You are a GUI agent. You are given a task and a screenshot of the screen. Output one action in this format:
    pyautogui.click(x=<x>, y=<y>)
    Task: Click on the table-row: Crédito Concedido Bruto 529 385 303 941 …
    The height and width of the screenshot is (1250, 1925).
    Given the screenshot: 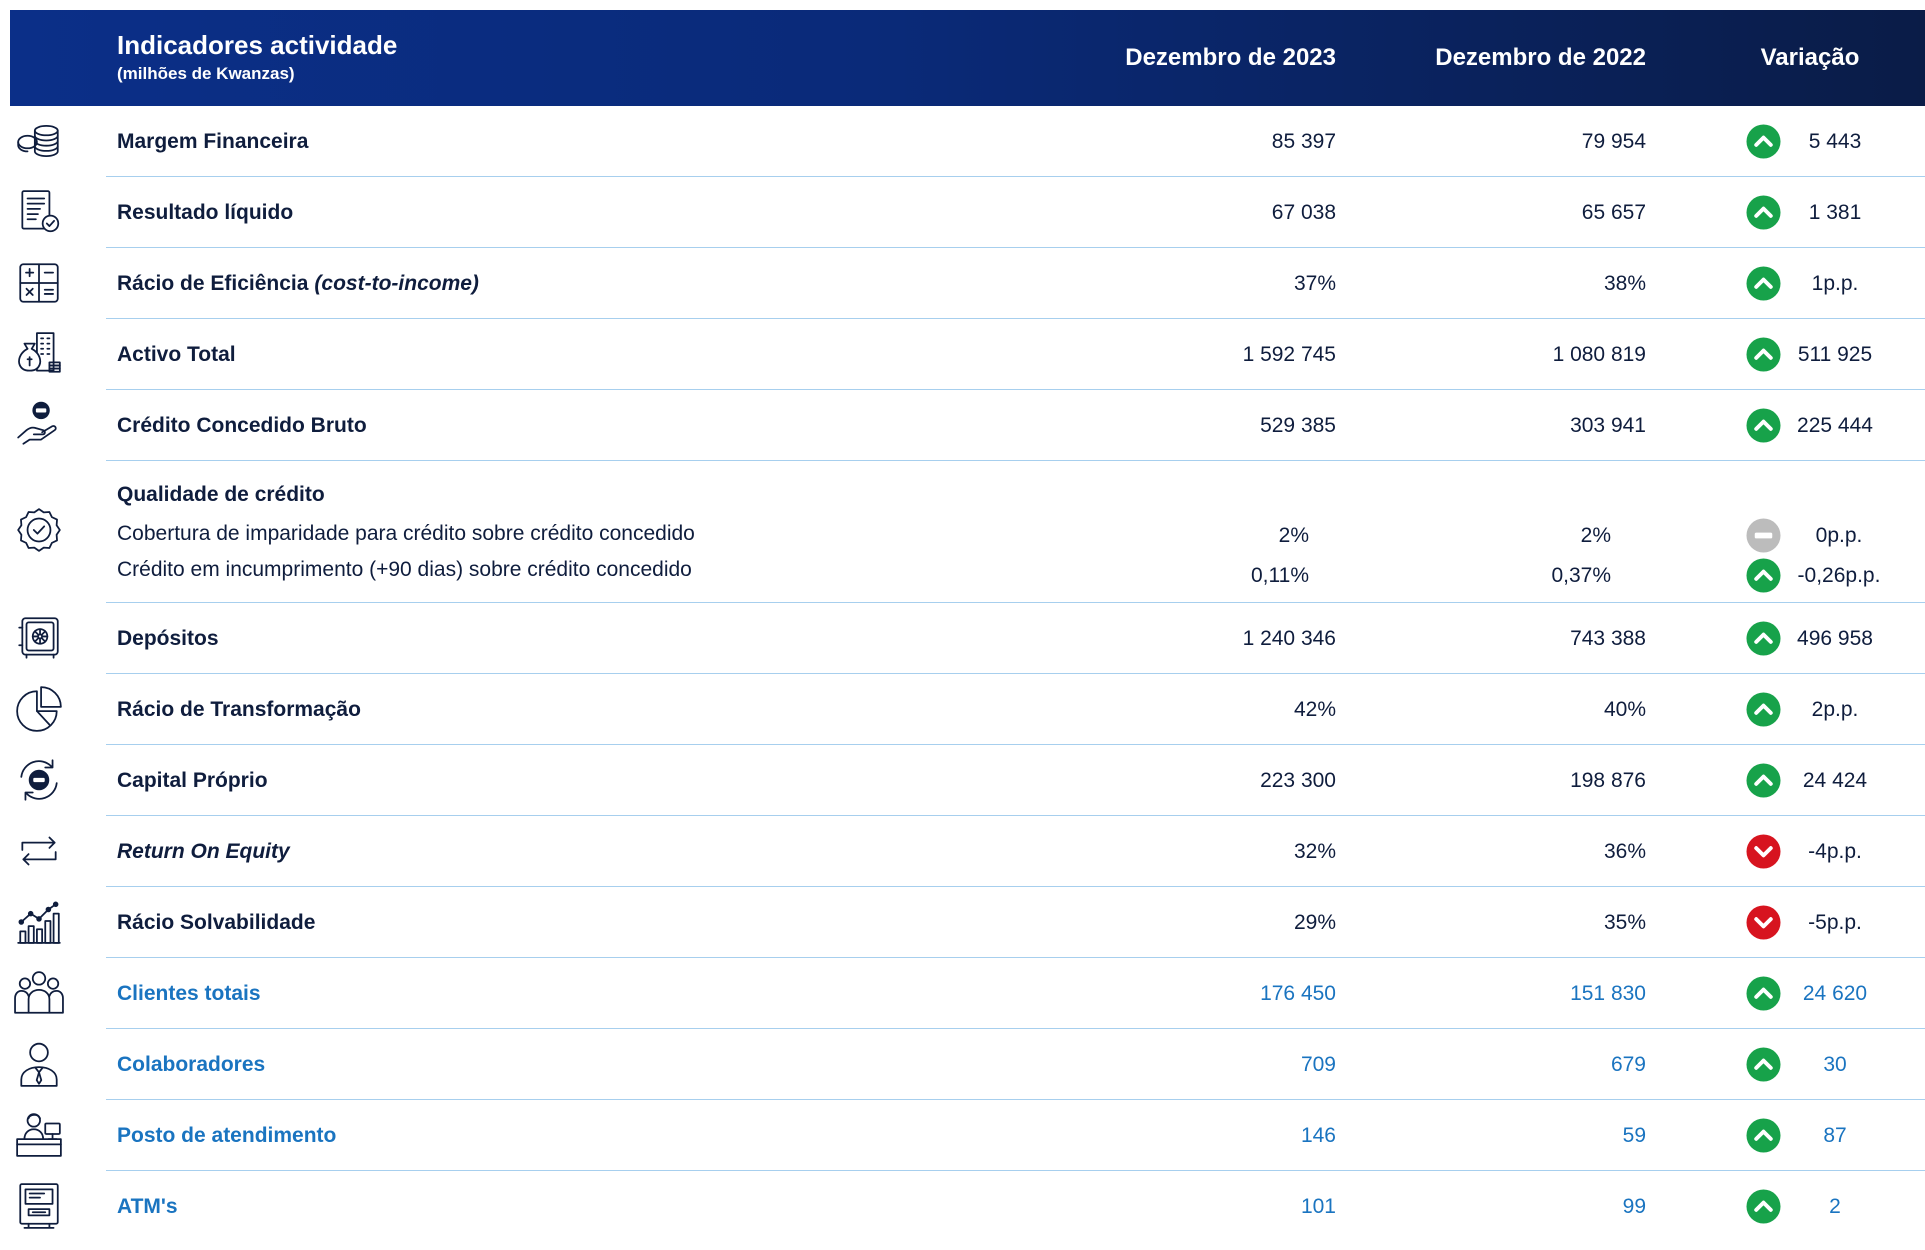 What is the action you would take?
    pyautogui.click(x=962, y=425)
    